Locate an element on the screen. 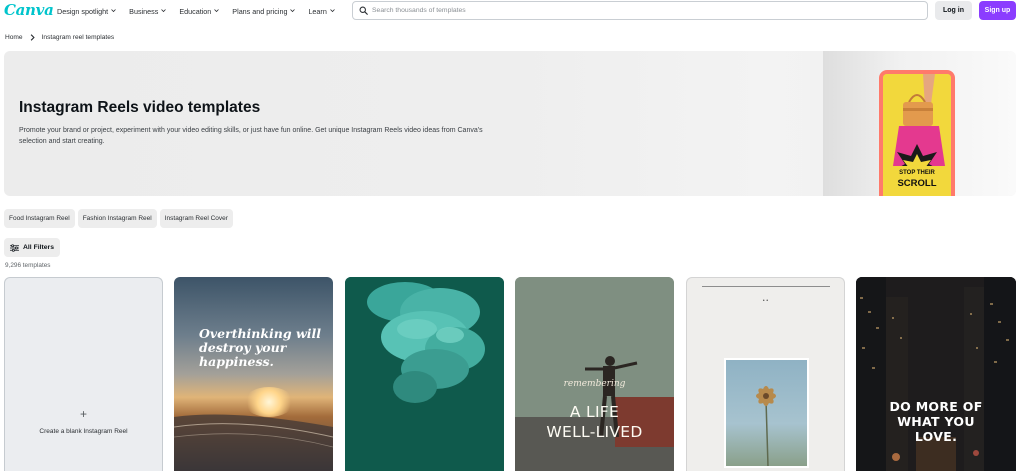 Image resolution: width=1024 pixels, height=471 pixels. page-title: Instagram Reels video templates is located at coordinates (140, 107).